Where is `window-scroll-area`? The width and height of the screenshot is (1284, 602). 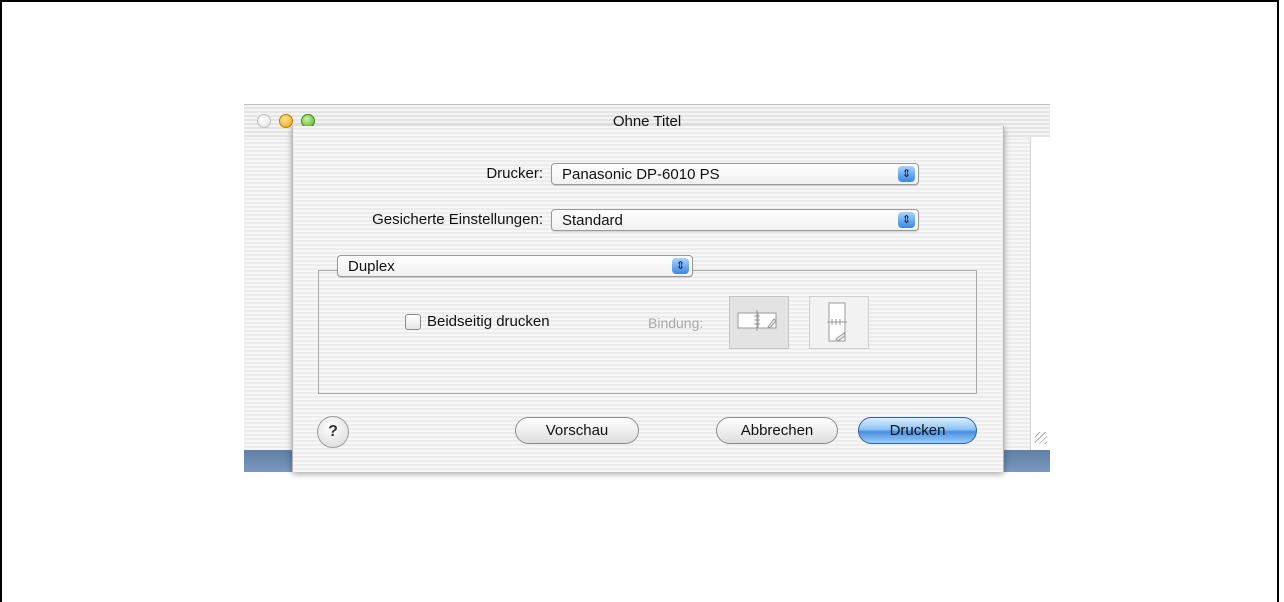 window-scroll-area is located at coordinates (1040, 299).